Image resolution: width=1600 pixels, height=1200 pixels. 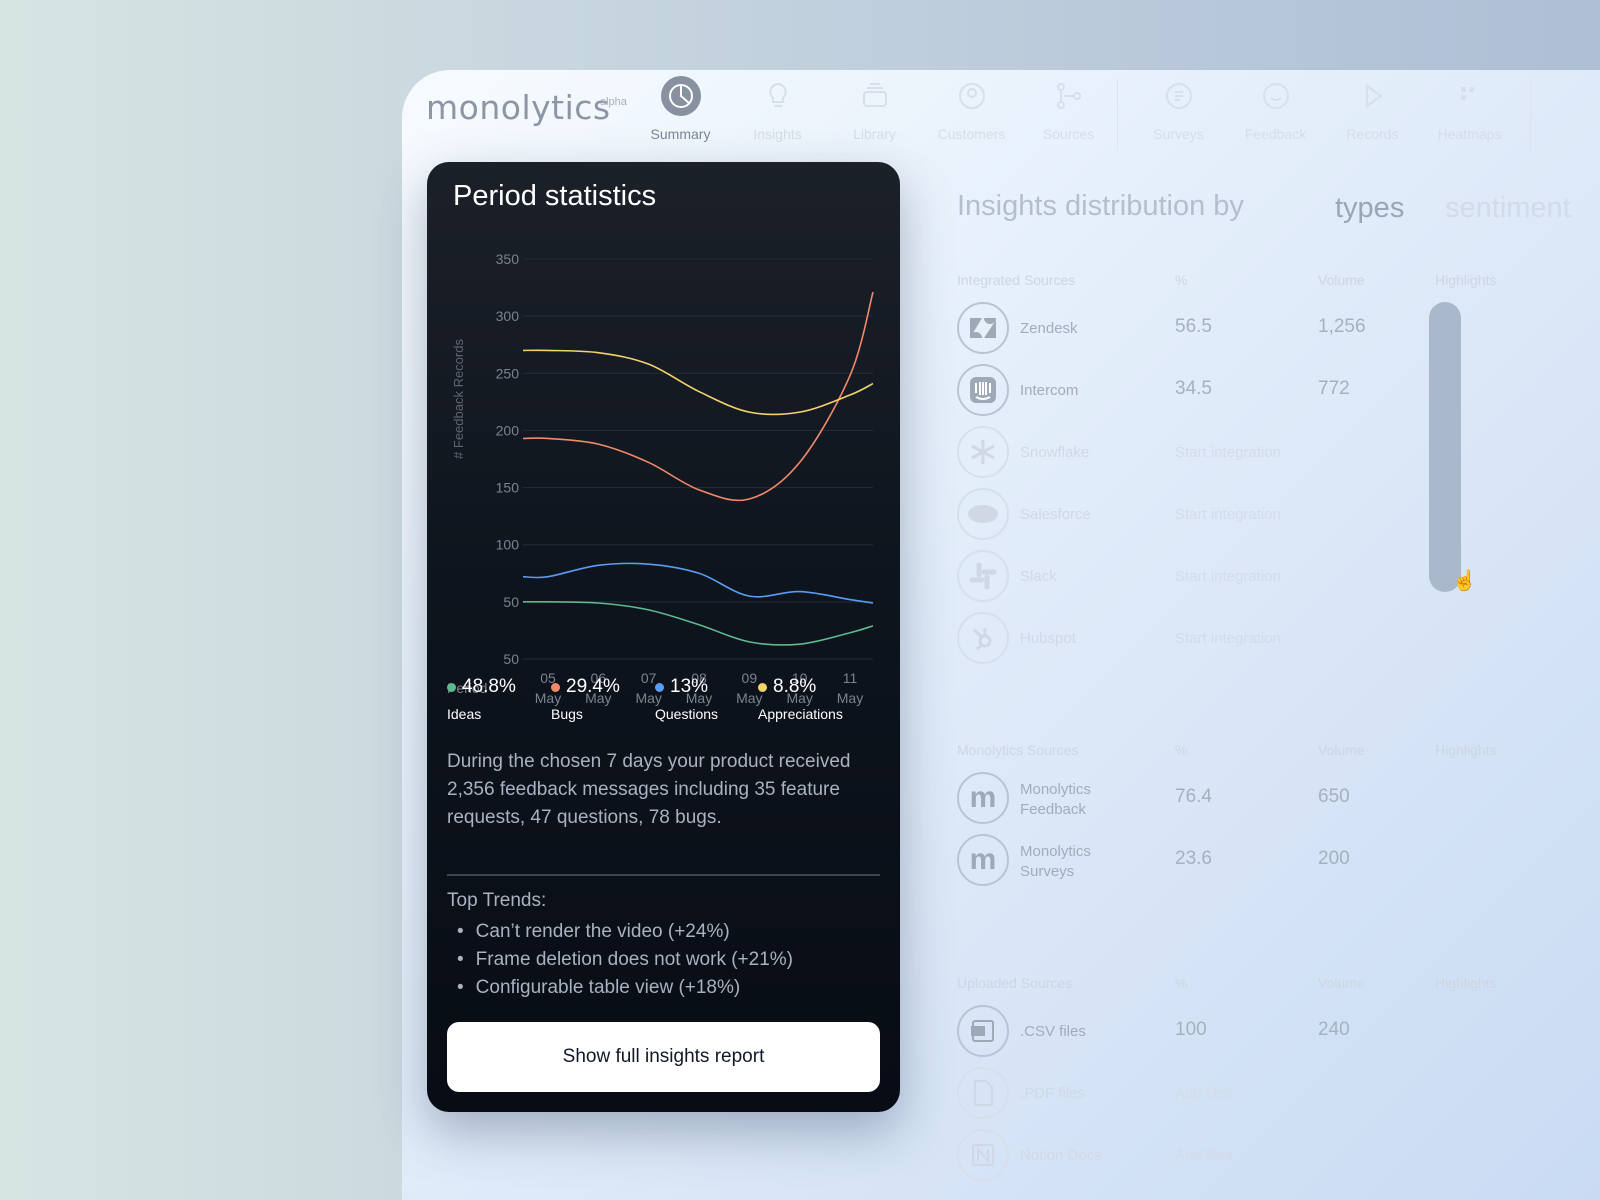 What do you see at coordinates (1179, 96) in the screenshot?
I see `survey-icon` at bounding box center [1179, 96].